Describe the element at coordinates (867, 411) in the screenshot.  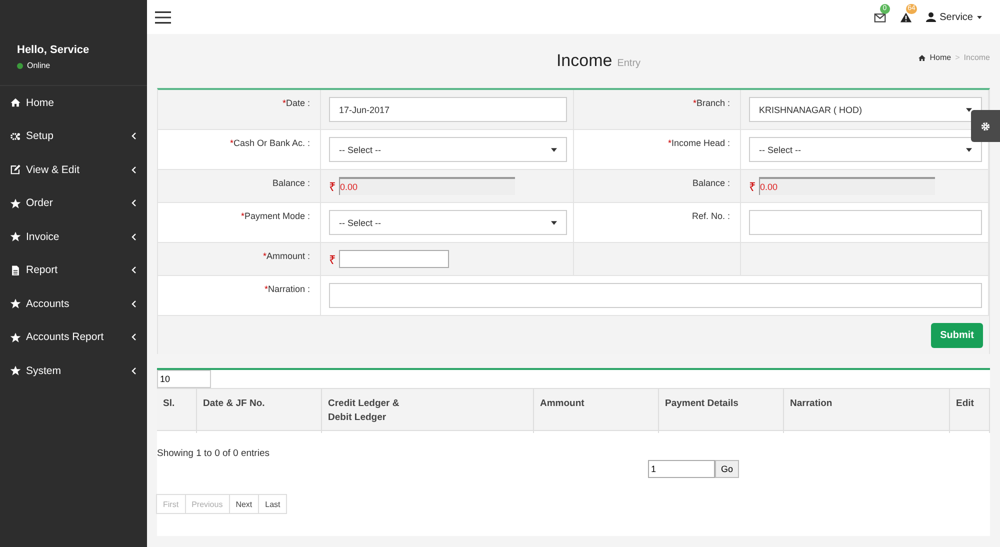
I see `column-header: Narration` at that location.